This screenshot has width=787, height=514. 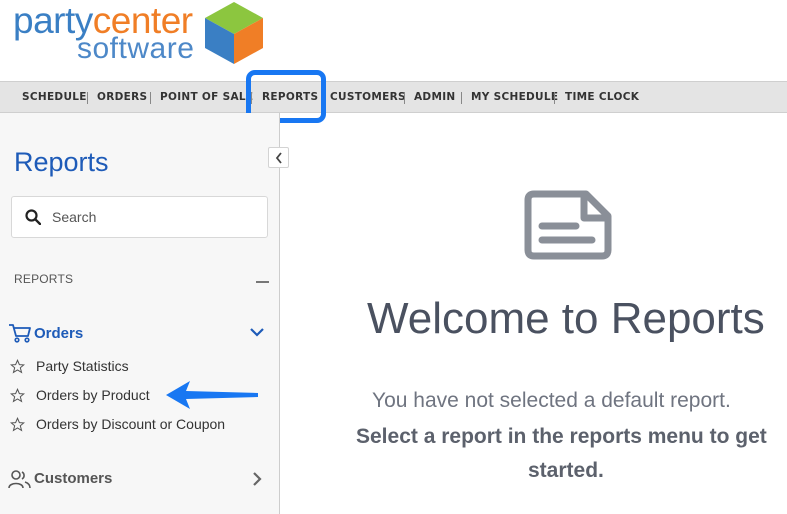 What do you see at coordinates (257, 479) in the screenshot?
I see `chevron-right-icon` at bounding box center [257, 479].